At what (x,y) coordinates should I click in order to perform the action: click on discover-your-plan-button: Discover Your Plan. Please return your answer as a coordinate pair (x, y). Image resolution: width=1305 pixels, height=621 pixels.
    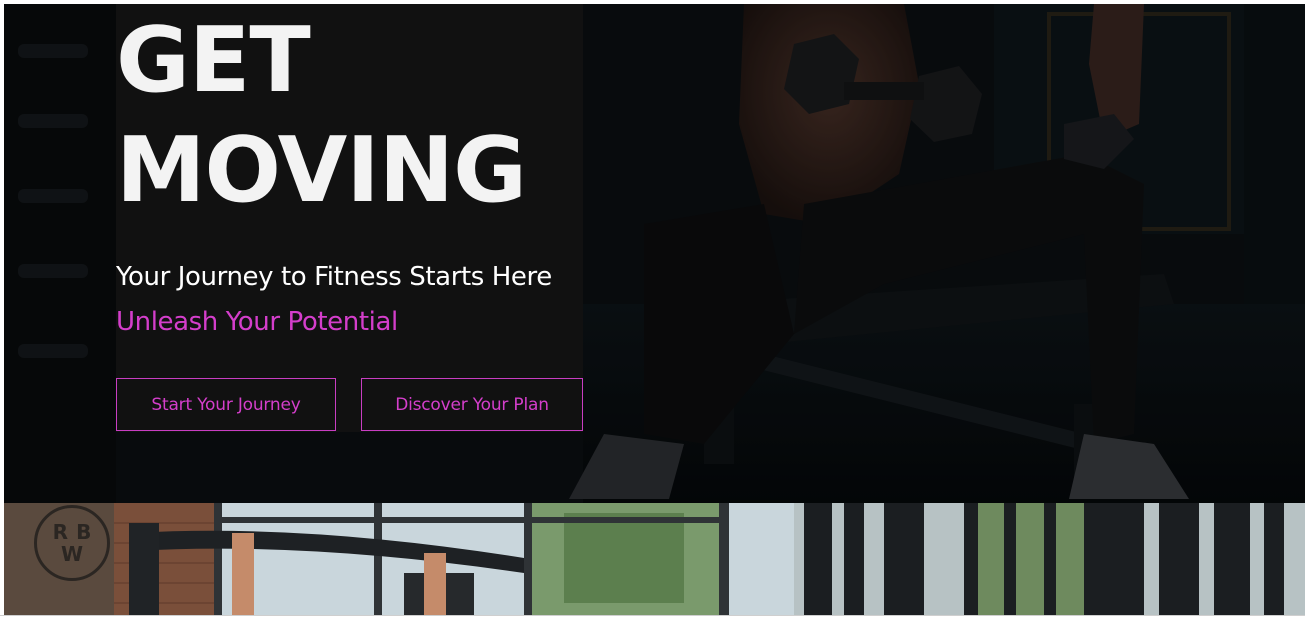
    Looking at the image, I should click on (472, 404).